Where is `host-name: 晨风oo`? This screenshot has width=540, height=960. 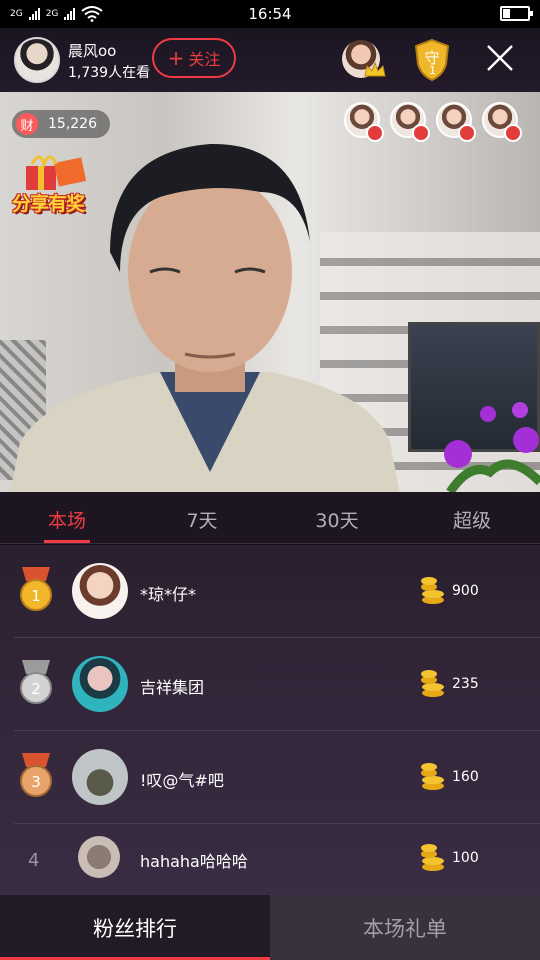 host-name: 晨风oo is located at coordinates (92, 50).